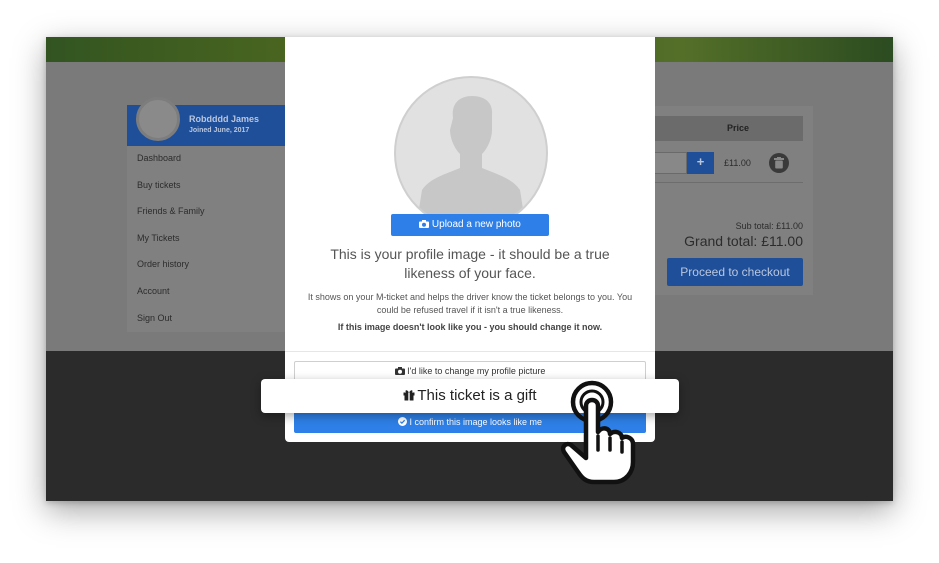  I want to click on sidebar-item-friends-family: Friends & Family, so click(206, 216).